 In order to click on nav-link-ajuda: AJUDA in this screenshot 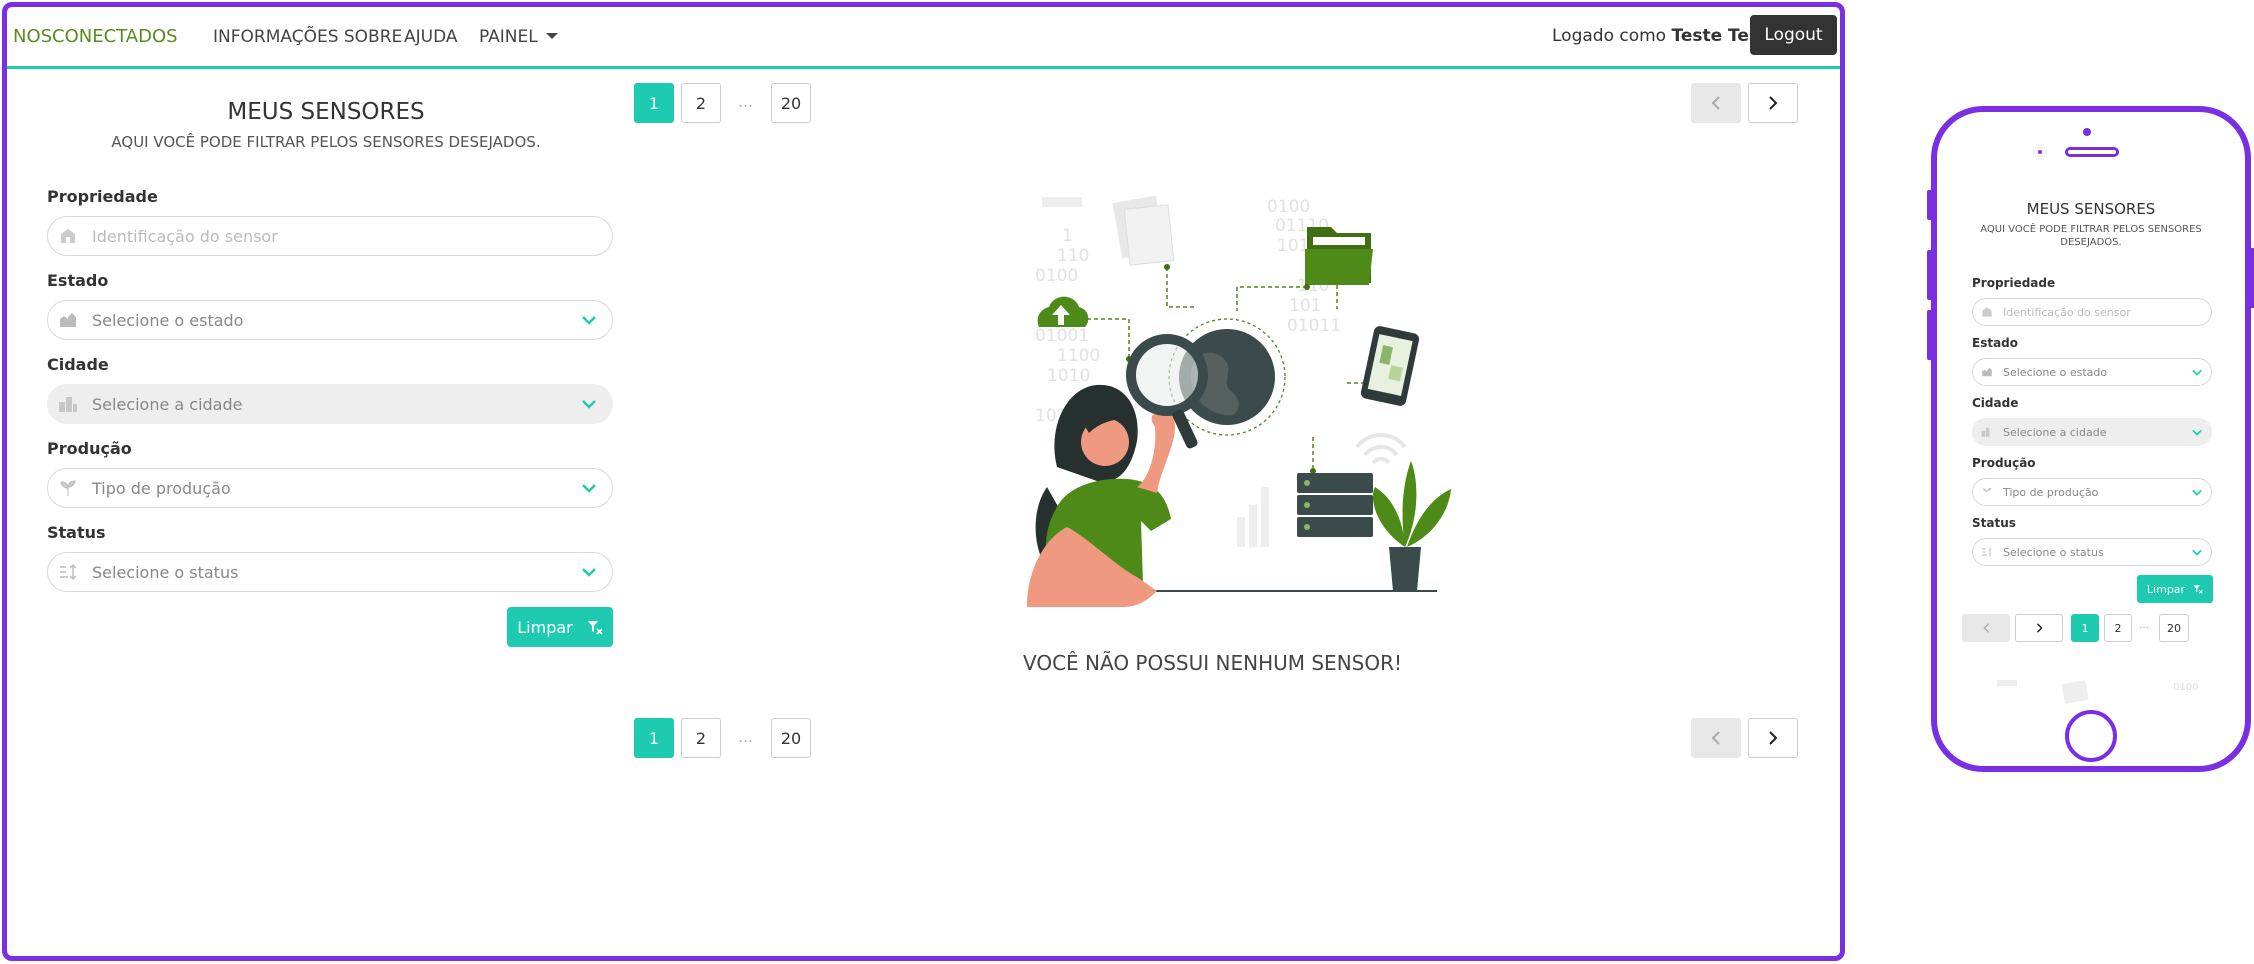, I will do `click(431, 37)`.